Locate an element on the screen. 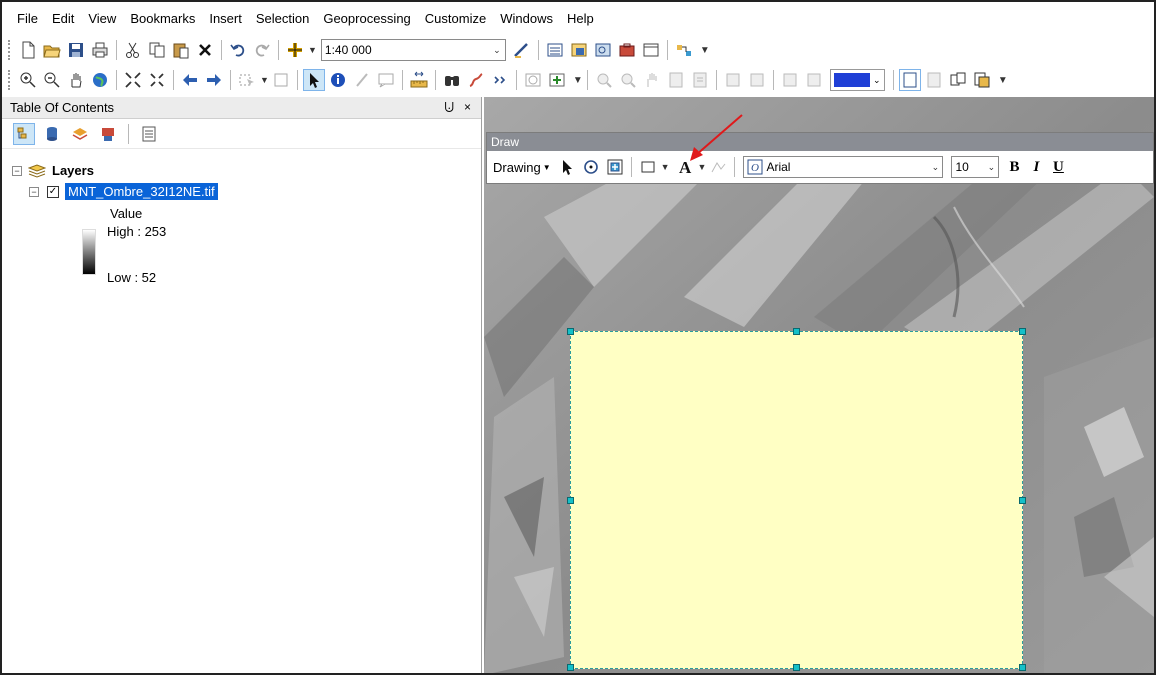 This screenshot has width=1156, height=675. focus-data-frame-icon is located at coordinates (934, 80).